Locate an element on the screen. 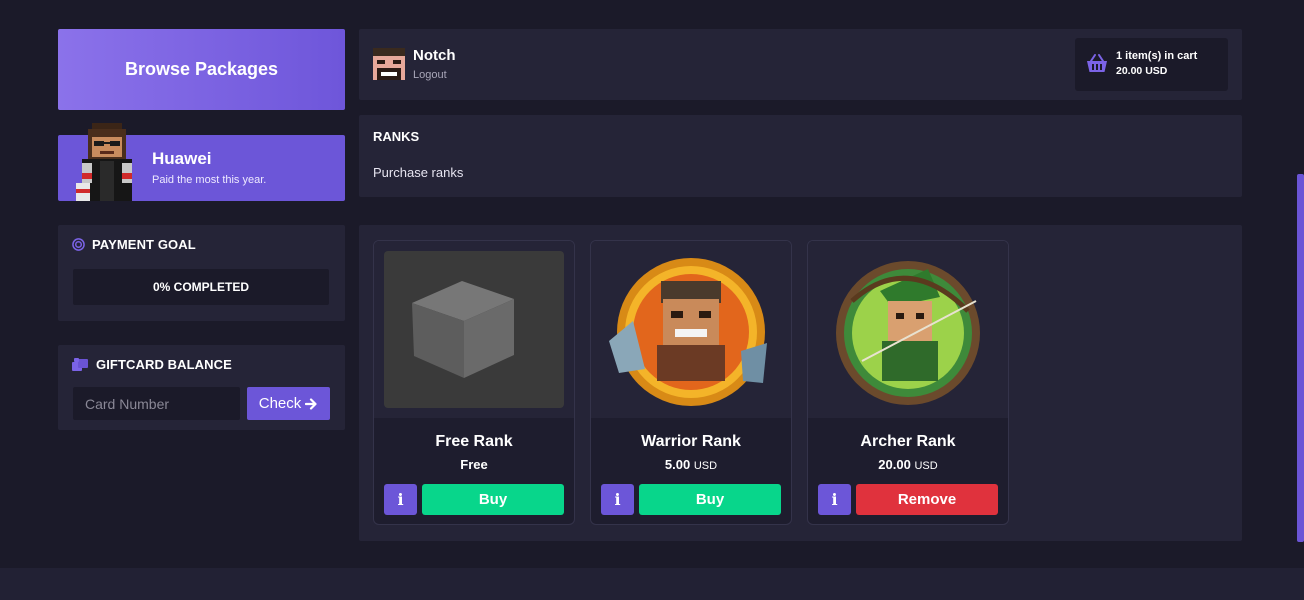 Image resolution: width=1304 pixels, height=600 pixels. cart-widget: 1 item(s) in cart 20.00 USD is located at coordinates (1151, 64).